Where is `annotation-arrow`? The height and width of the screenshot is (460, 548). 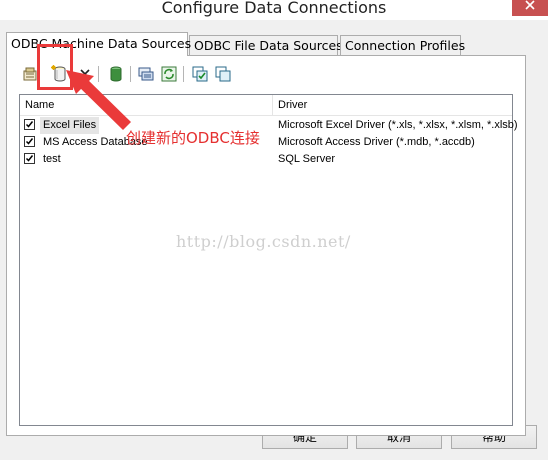
annotation-arrow is located at coordinates (98, 100).